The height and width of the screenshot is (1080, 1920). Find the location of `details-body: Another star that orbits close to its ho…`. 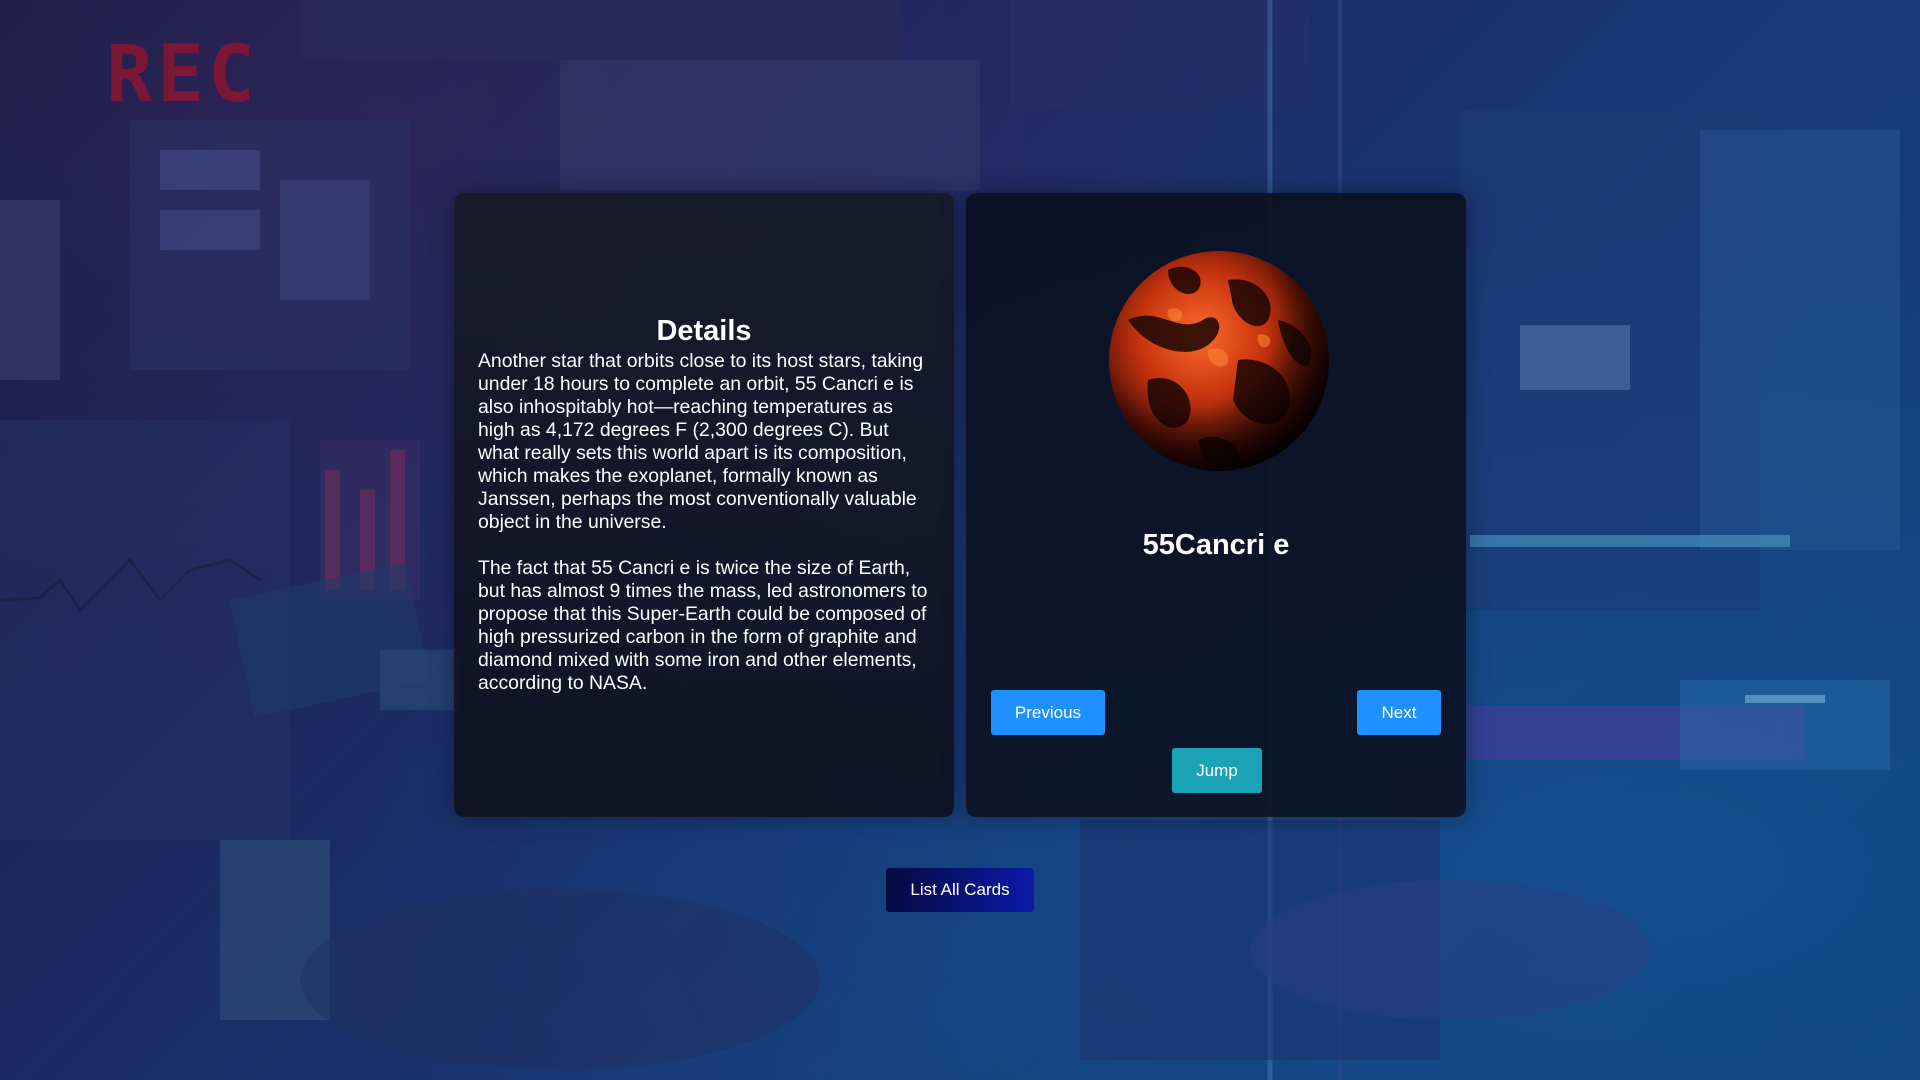

details-body: Another star that orbits close to its ho… is located at coordinates (705, 534).